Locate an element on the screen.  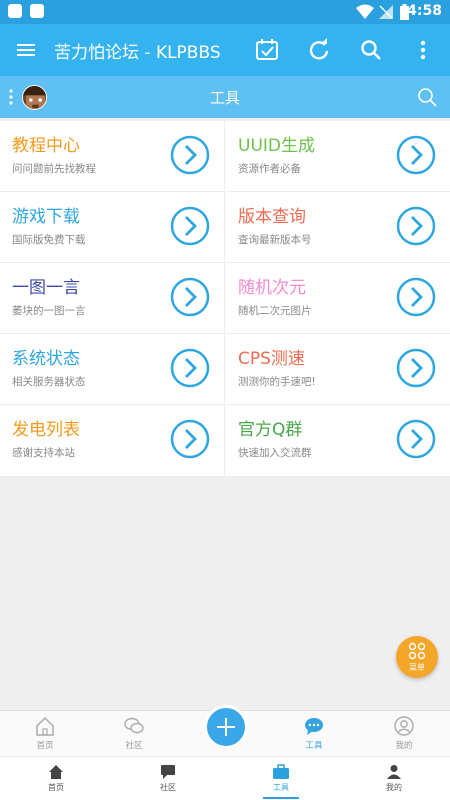
refresh-icon is located at coordinates (319, 50).